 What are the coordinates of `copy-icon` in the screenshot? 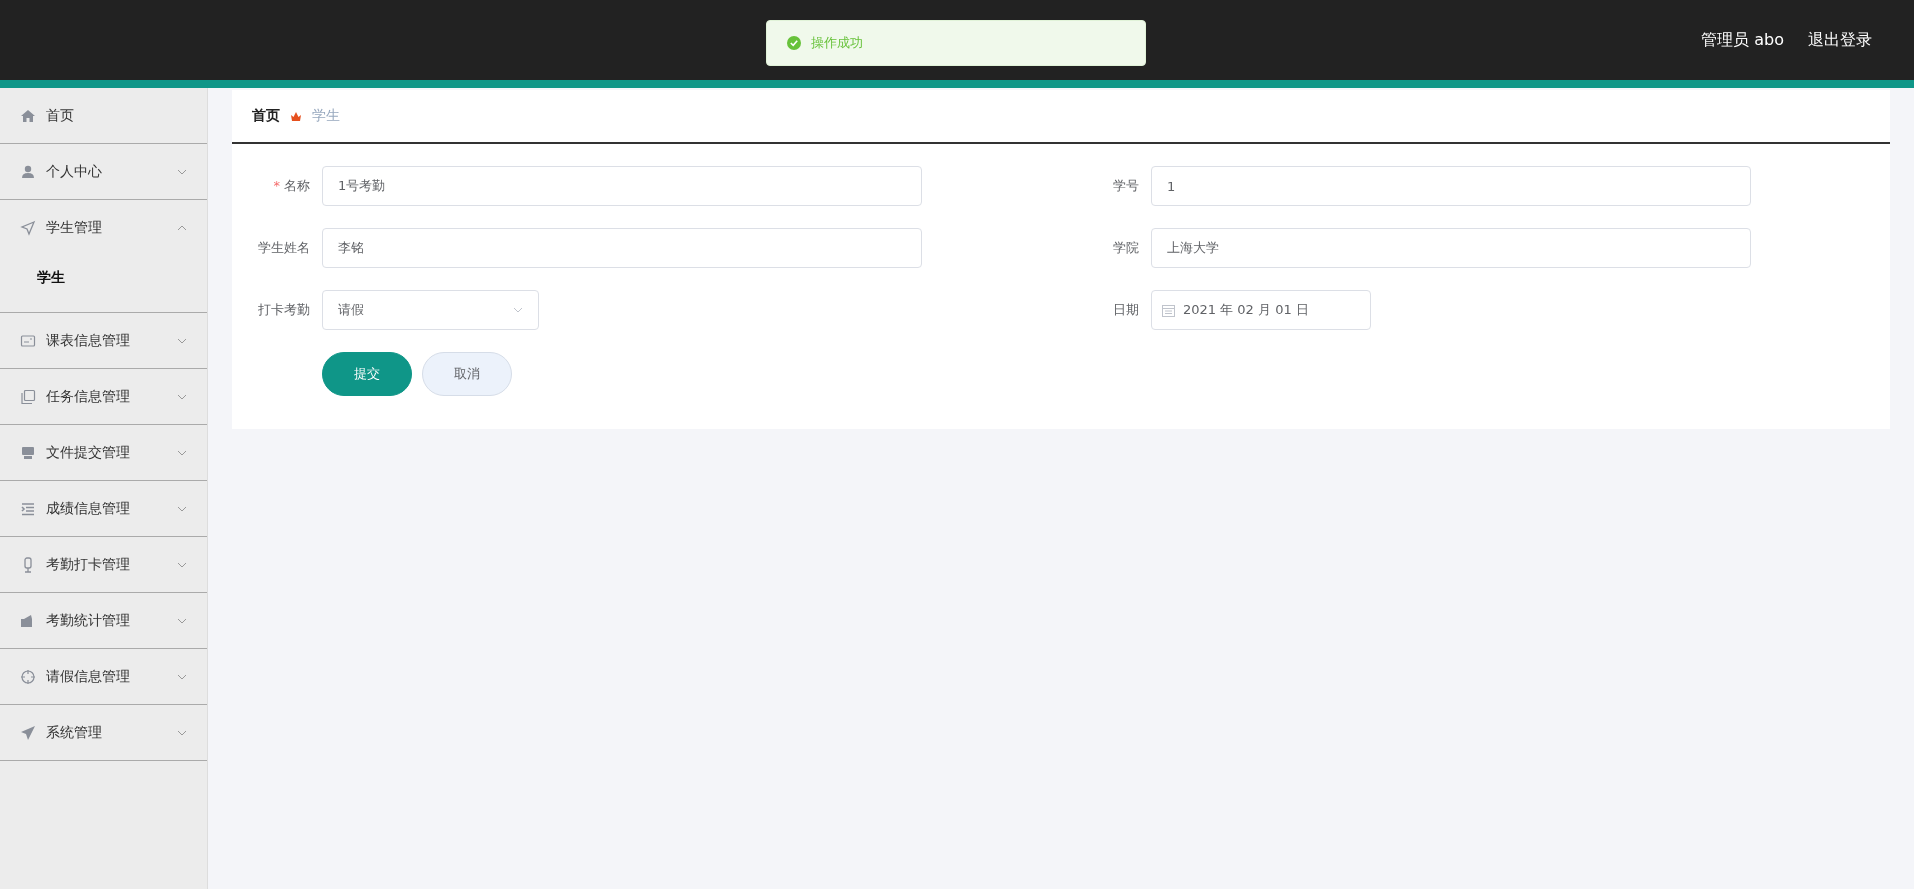 It's located at (28, 397).